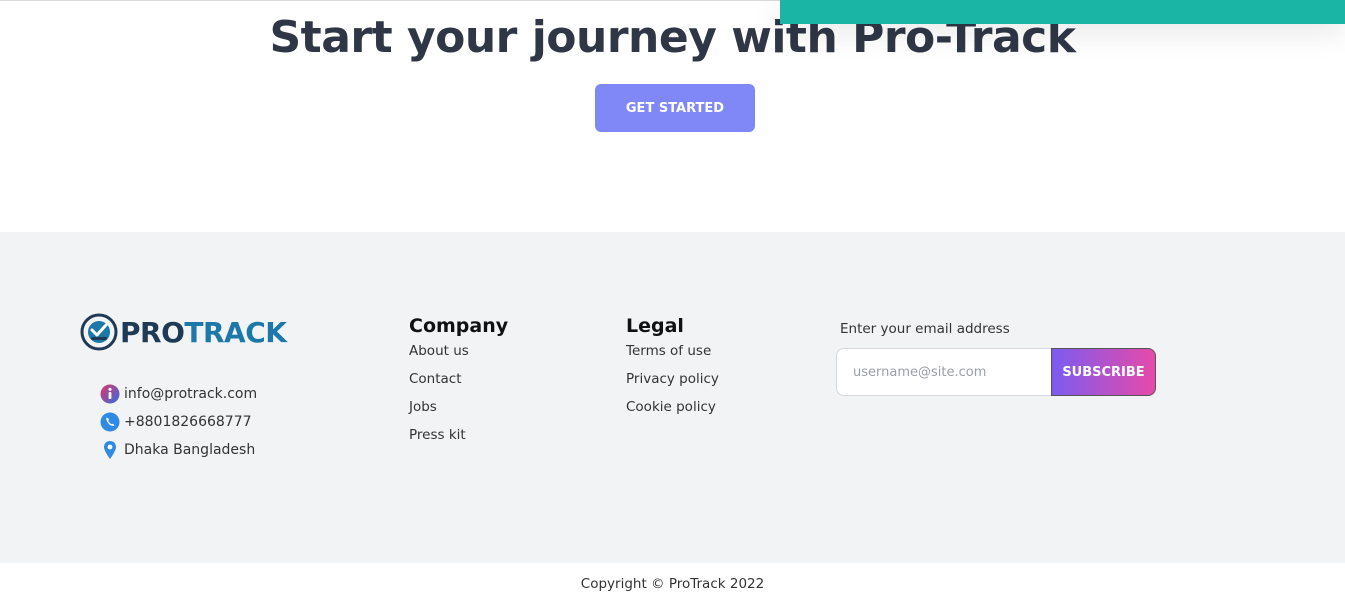 The image size is (1345, 609). Describe the element at coordinates (110, 394) in the screenshot. I see `info-icon` at that location.